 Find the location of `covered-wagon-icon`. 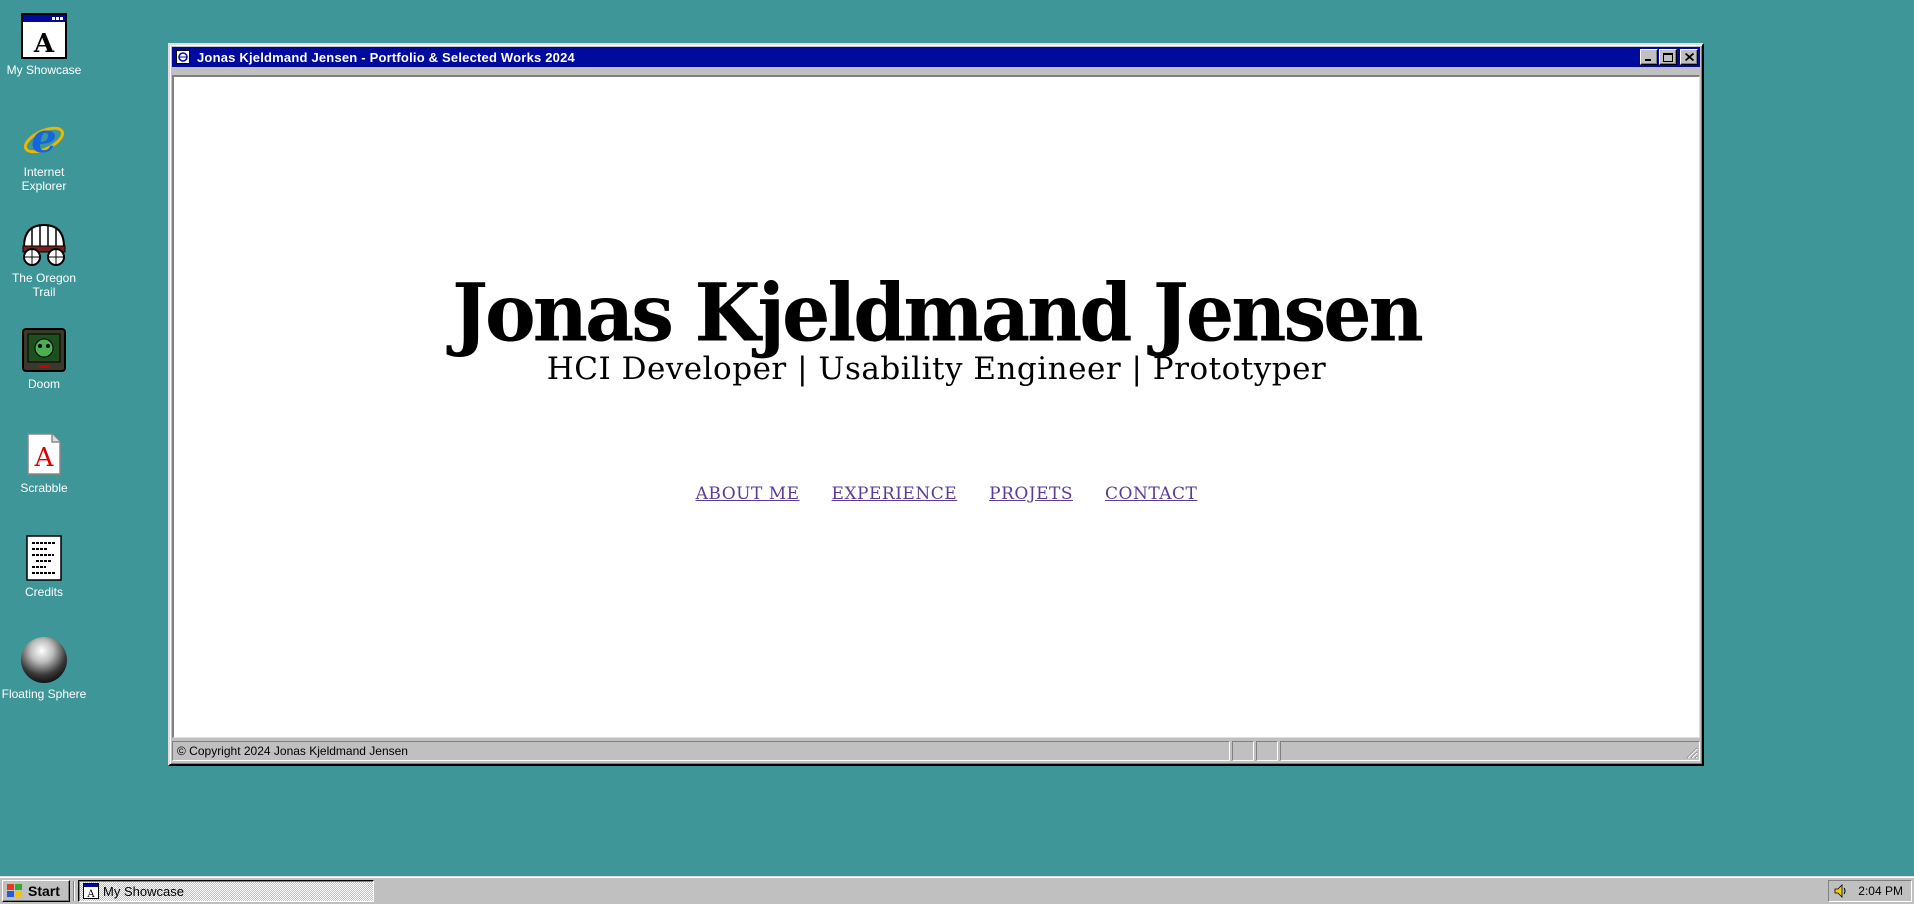

covered-wagon-icon is located at coordinates (44, 244).